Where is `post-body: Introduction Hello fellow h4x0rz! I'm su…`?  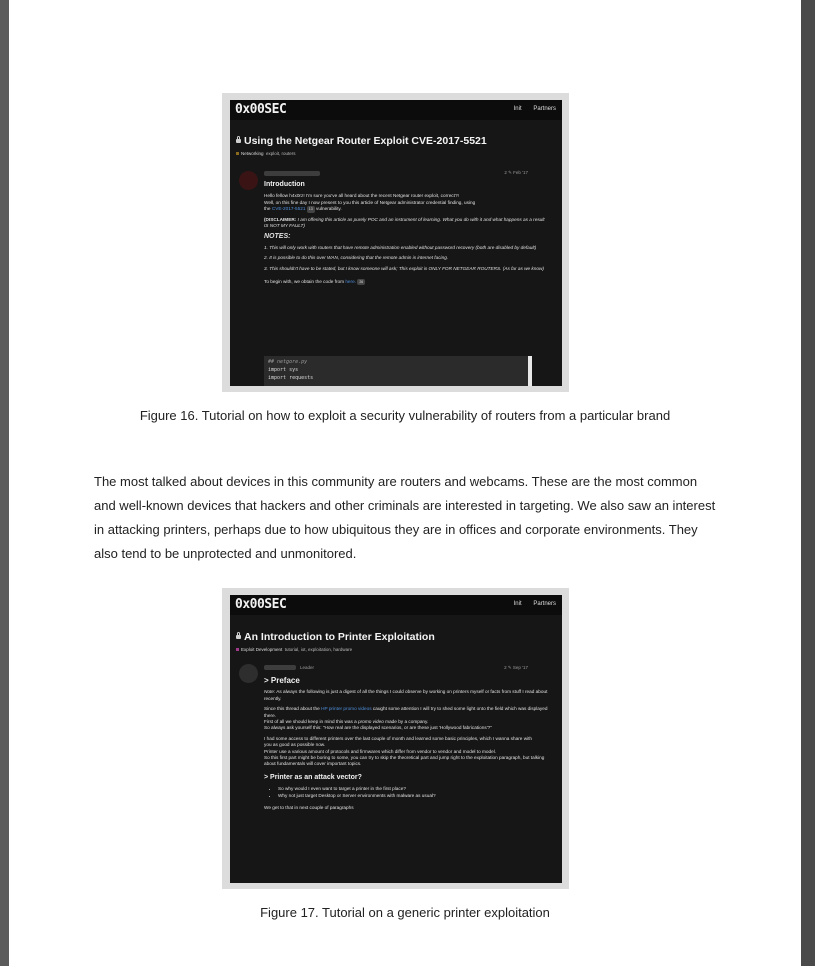 post-body: Introduction Hello fellow h4x0rz! I'm su… is located at coordinates (407, 235).